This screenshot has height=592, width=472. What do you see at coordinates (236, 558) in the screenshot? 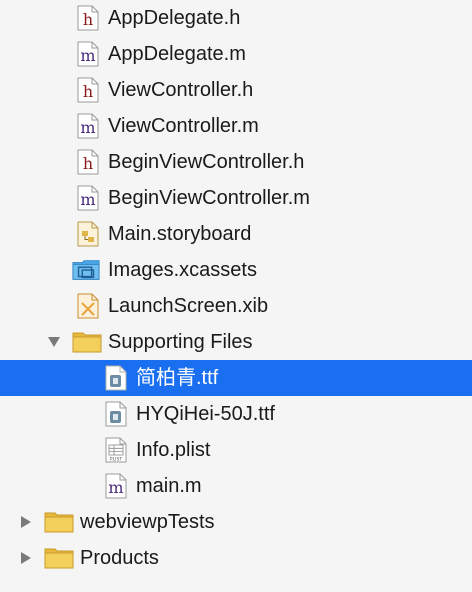
I see `group-row-products: Products` at bounding box center [236, 558].